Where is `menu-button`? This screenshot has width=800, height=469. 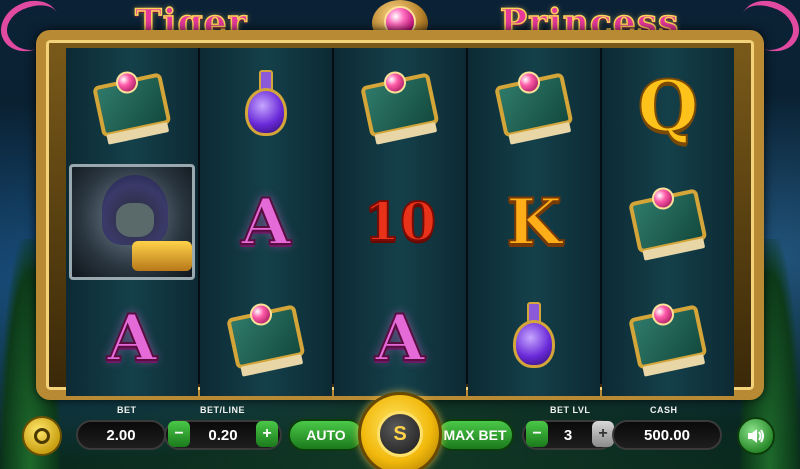
menu-button is located at coordinates (42, 436).